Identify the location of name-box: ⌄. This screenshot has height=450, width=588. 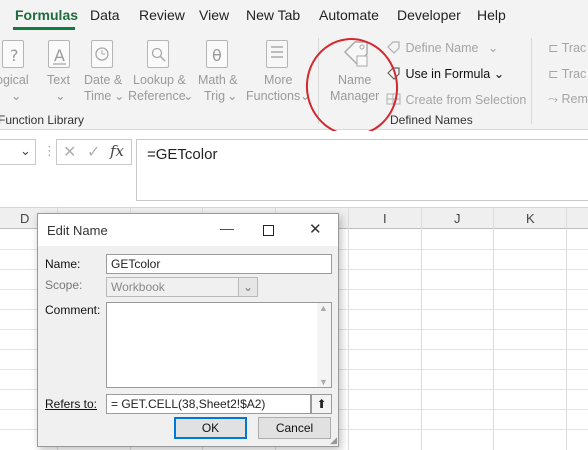
(18, 152).